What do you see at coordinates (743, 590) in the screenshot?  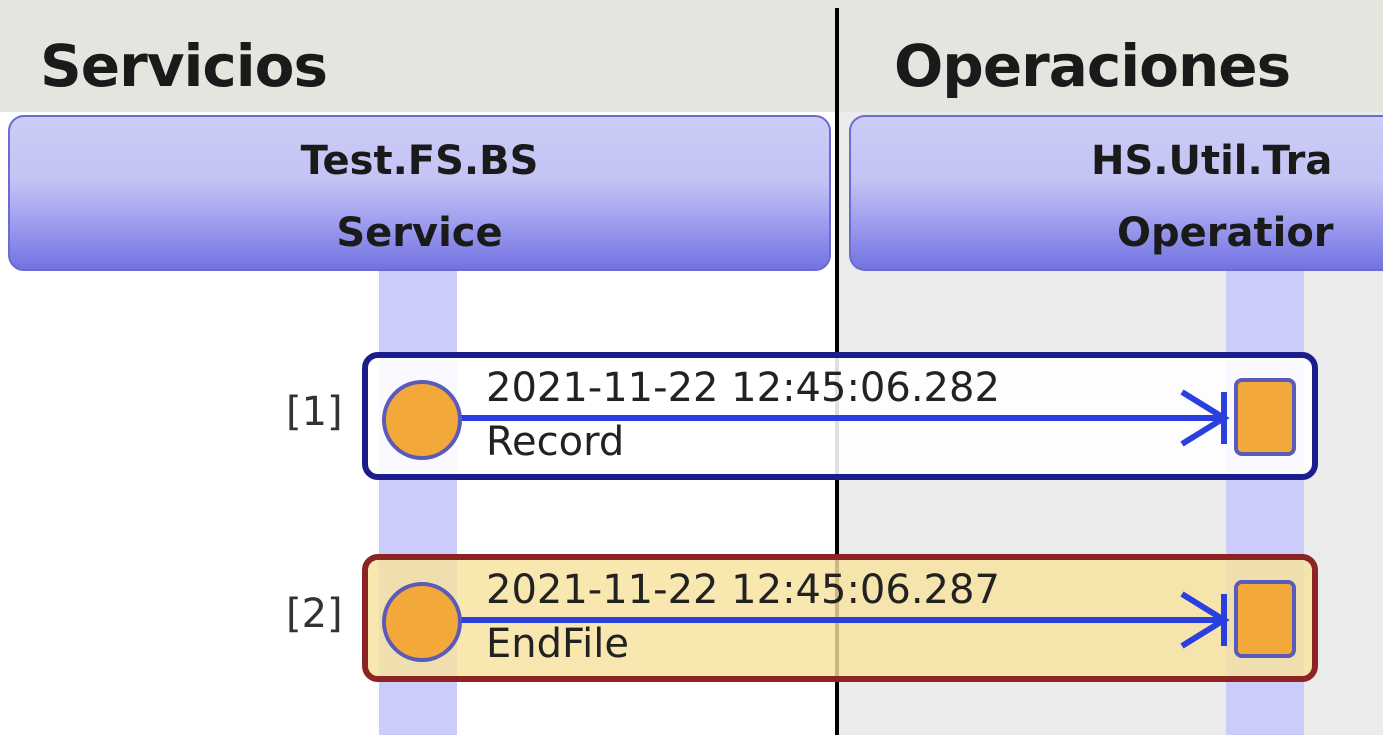 I see `message-timestamp: 2021-11-22 12:45:06.287` at bounding box center [743, 590].